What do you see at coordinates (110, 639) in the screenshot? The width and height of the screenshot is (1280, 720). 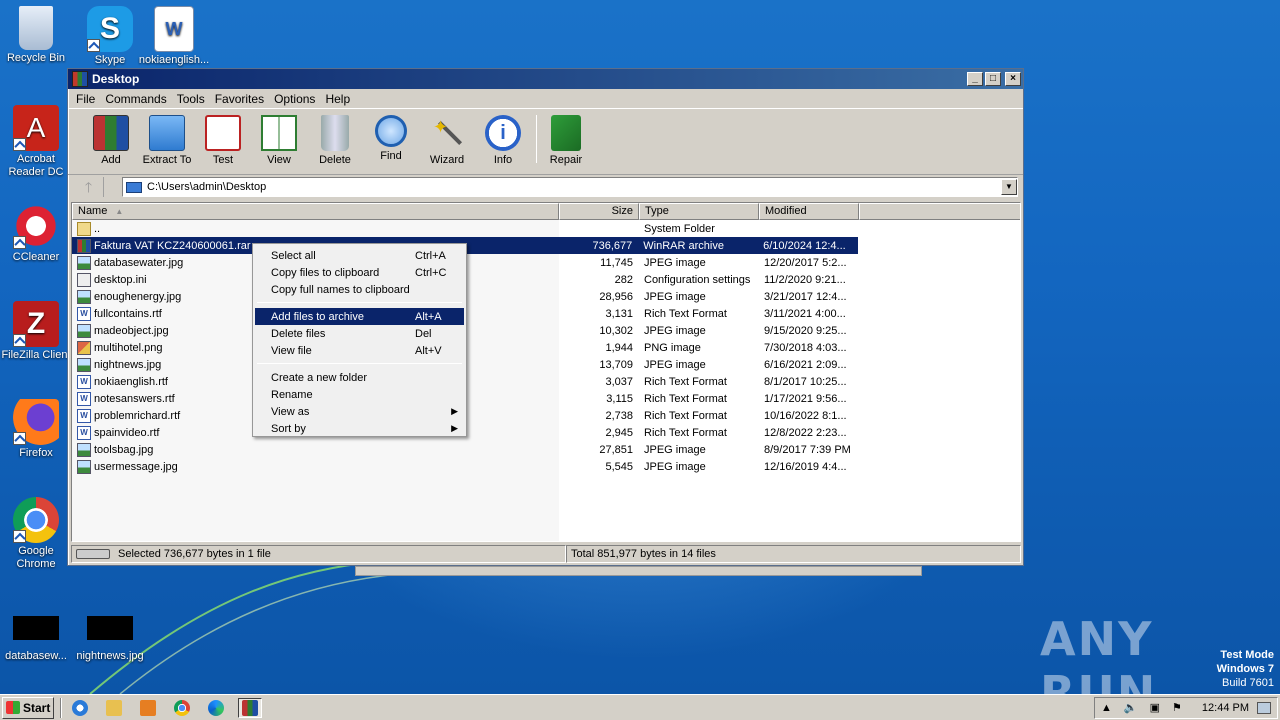 I see `desktop-icon-nightnews: nightnews.jpg` at bounding box center [110, 639].